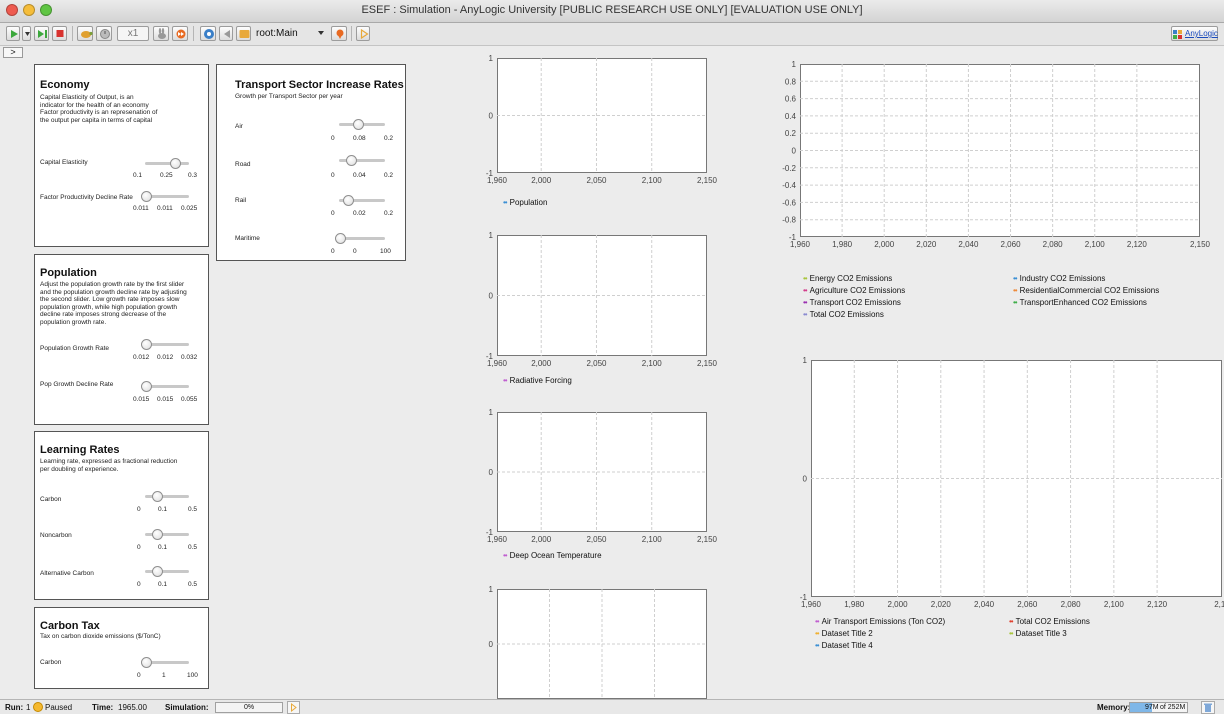 The height and width of the screenshot is (714, 1224). I want to click on run-menu-button, so click(26, 33).